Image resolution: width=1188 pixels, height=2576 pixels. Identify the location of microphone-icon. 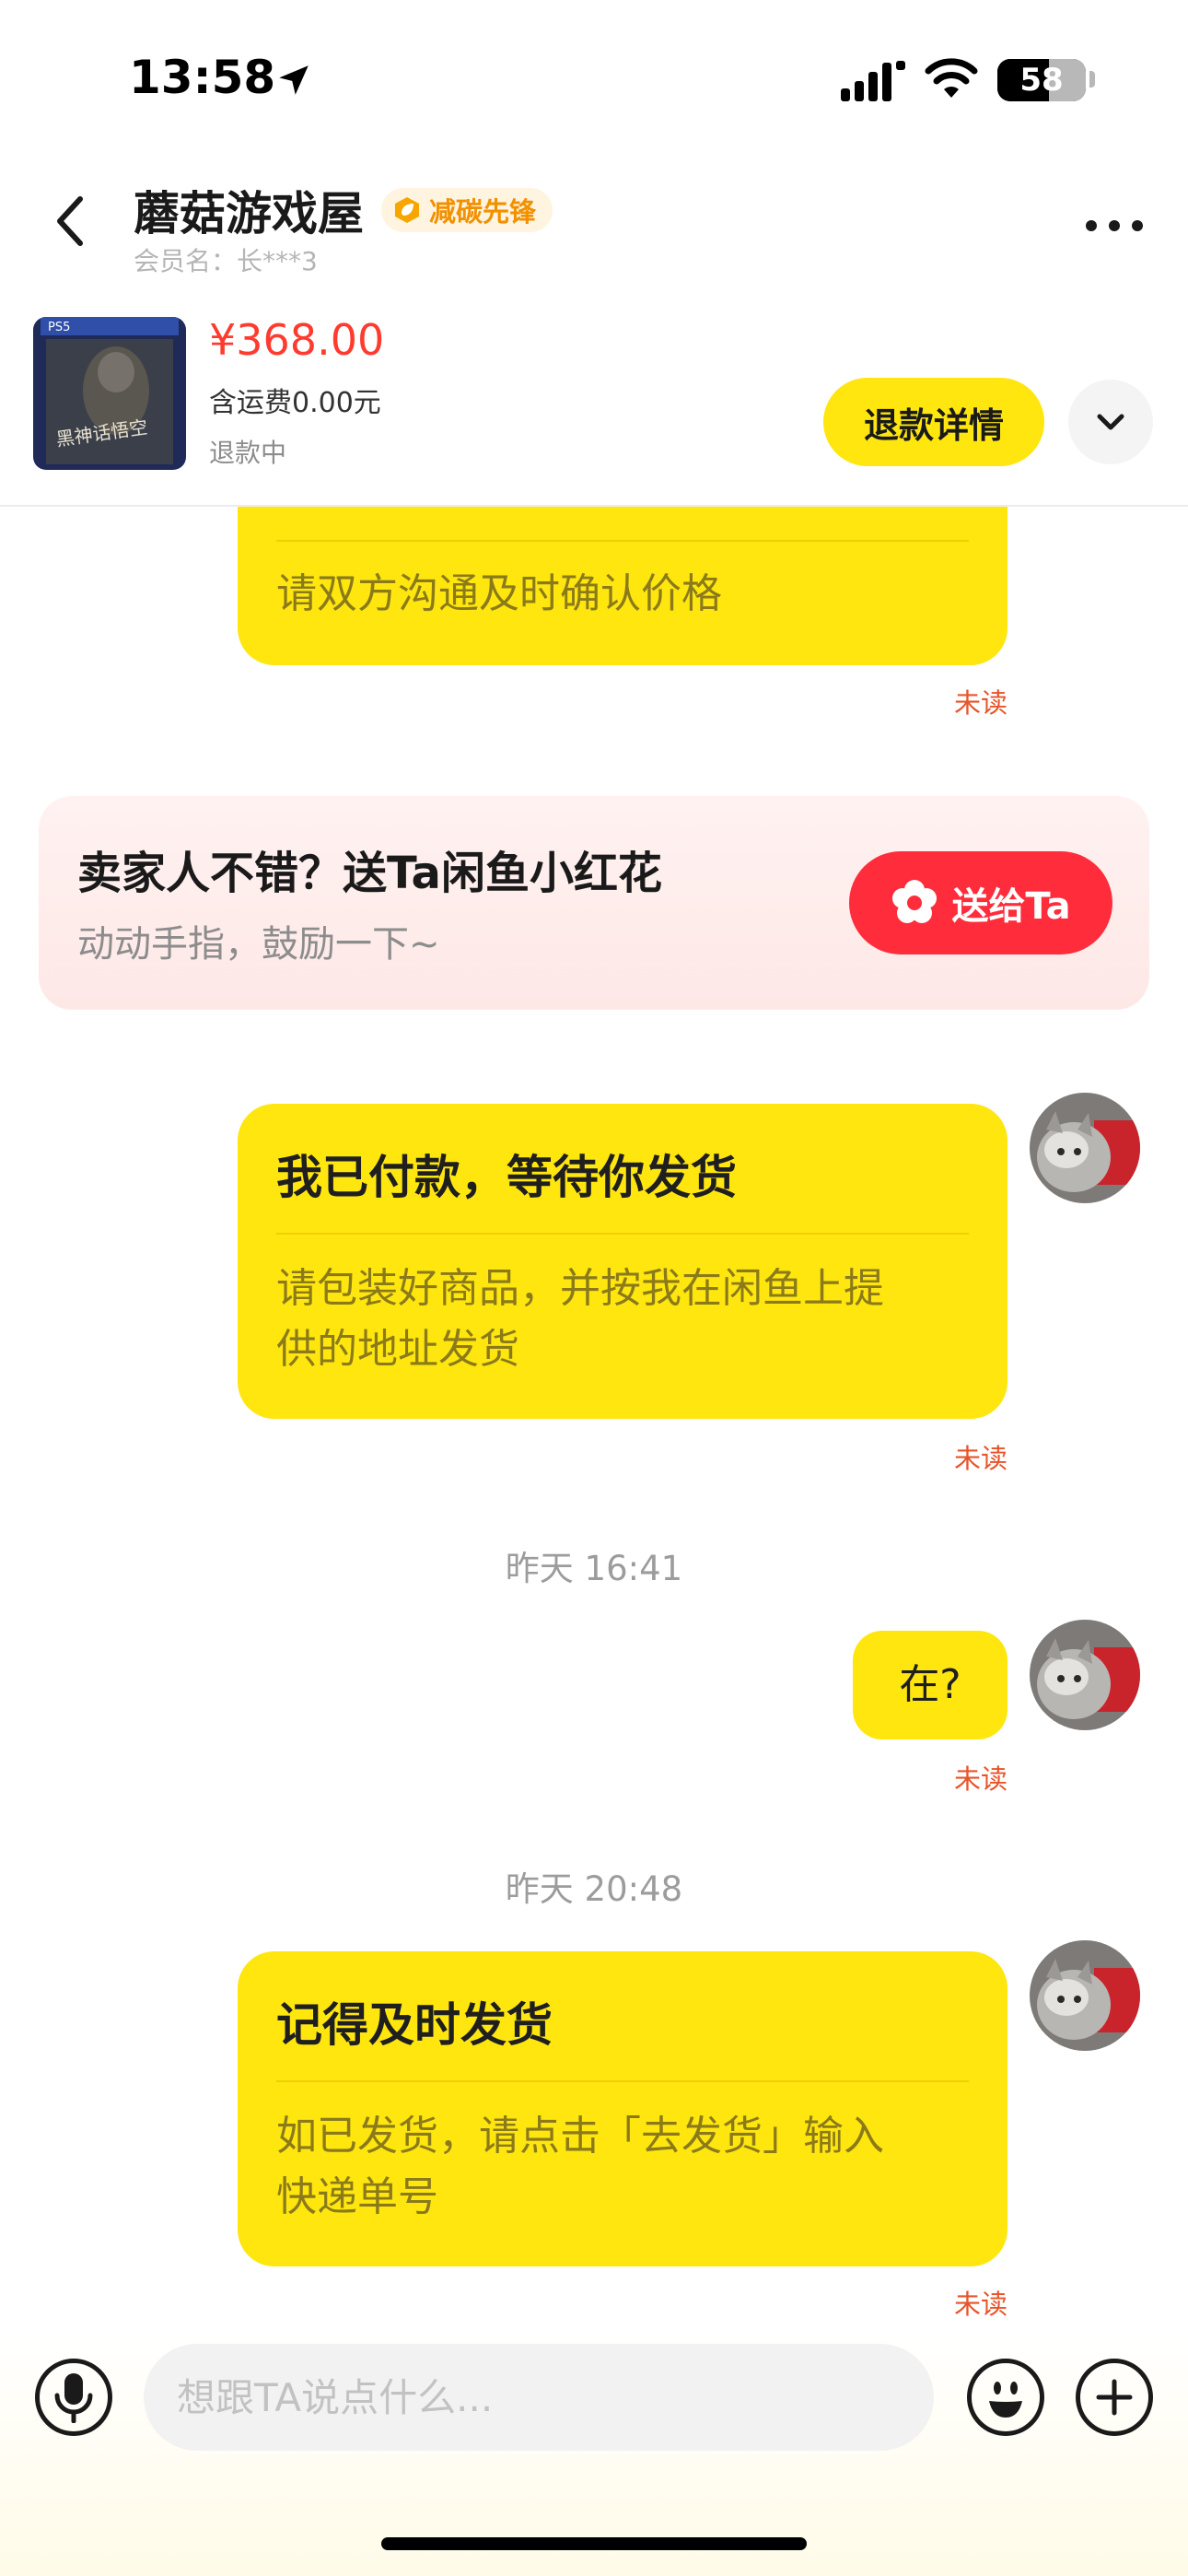
(73, 2398).